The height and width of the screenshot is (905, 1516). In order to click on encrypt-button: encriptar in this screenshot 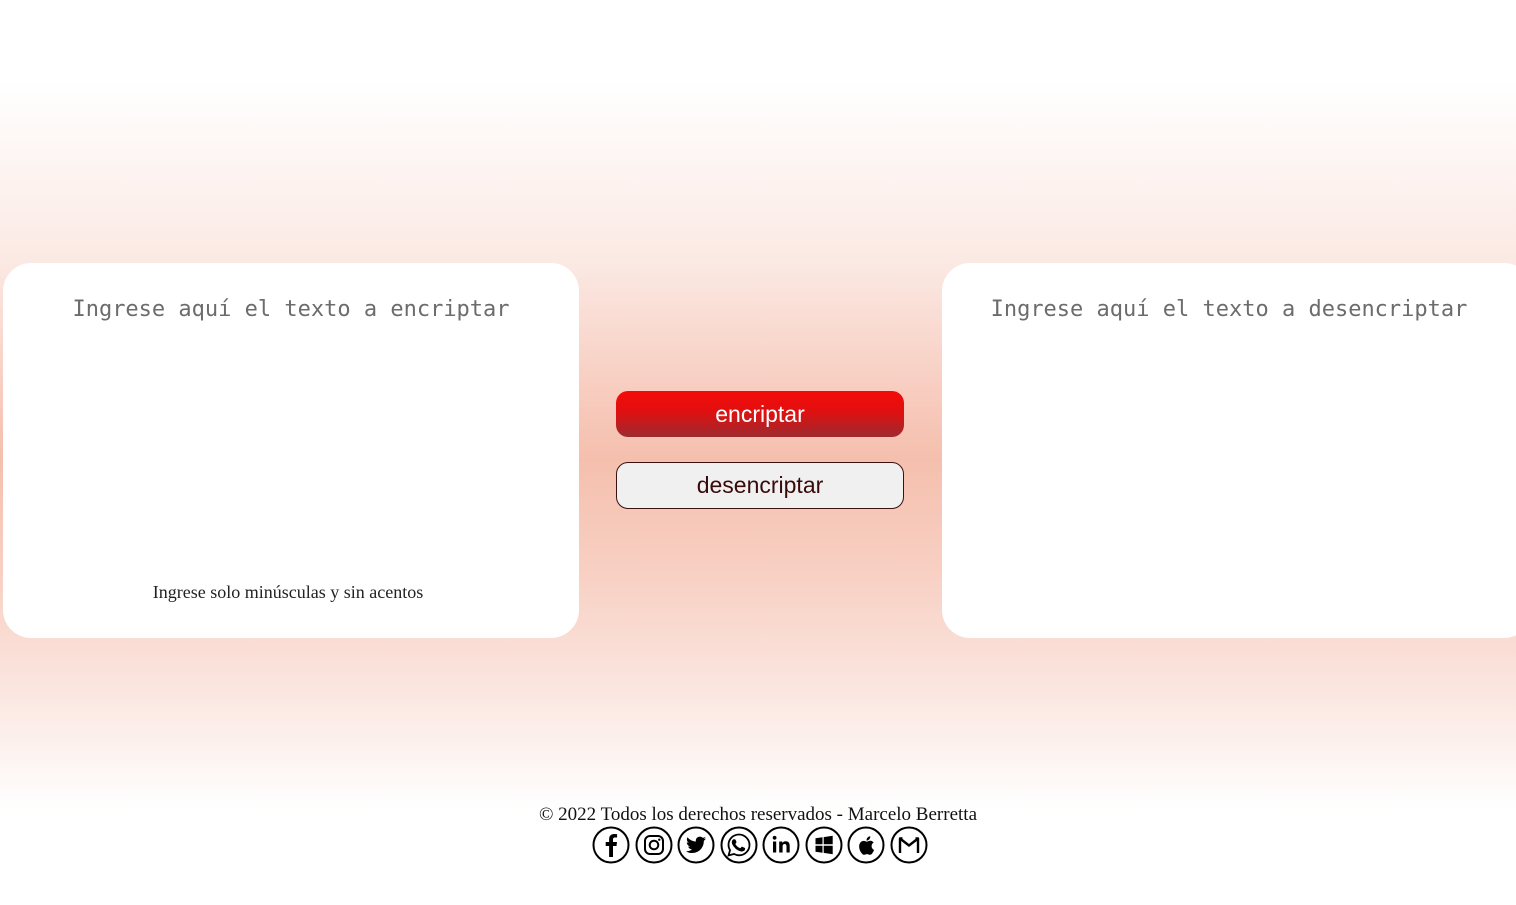, I will do `click(760, 414)`.